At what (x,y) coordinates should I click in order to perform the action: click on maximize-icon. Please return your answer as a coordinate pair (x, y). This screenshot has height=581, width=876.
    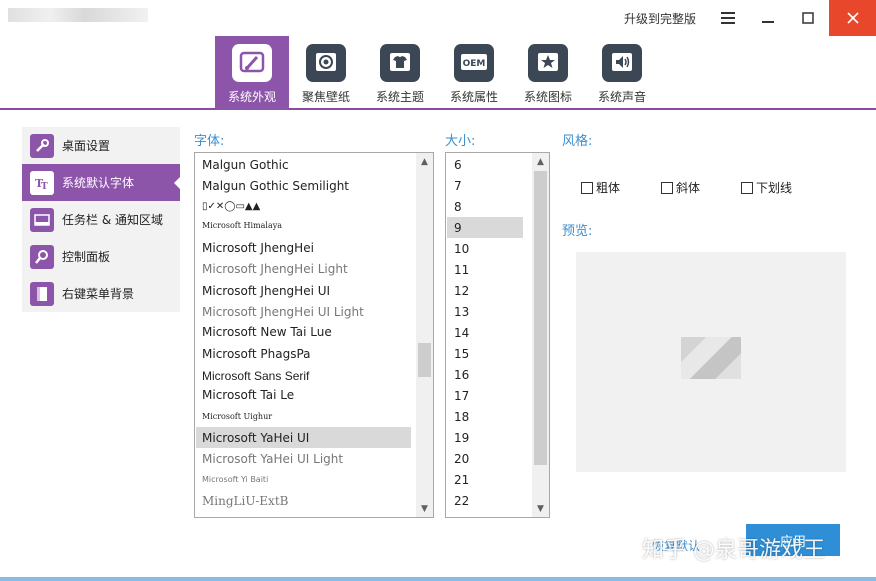
    Looking at the image, I should click on (808, 18).